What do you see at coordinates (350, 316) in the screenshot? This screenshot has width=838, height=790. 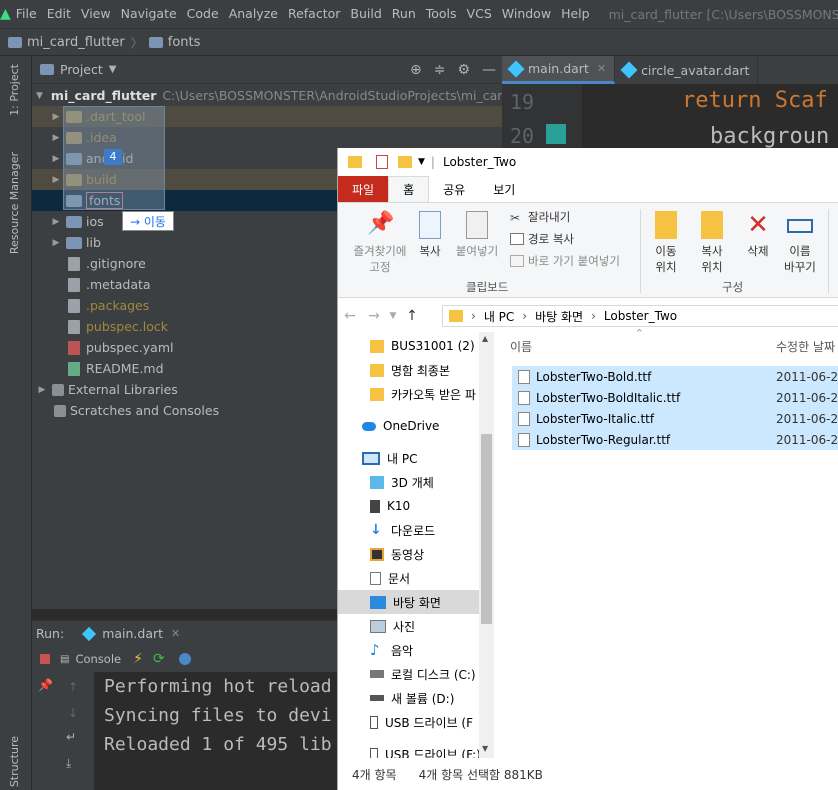 I see `back-arrow-icon: ←` at bounding box center [350, 316].